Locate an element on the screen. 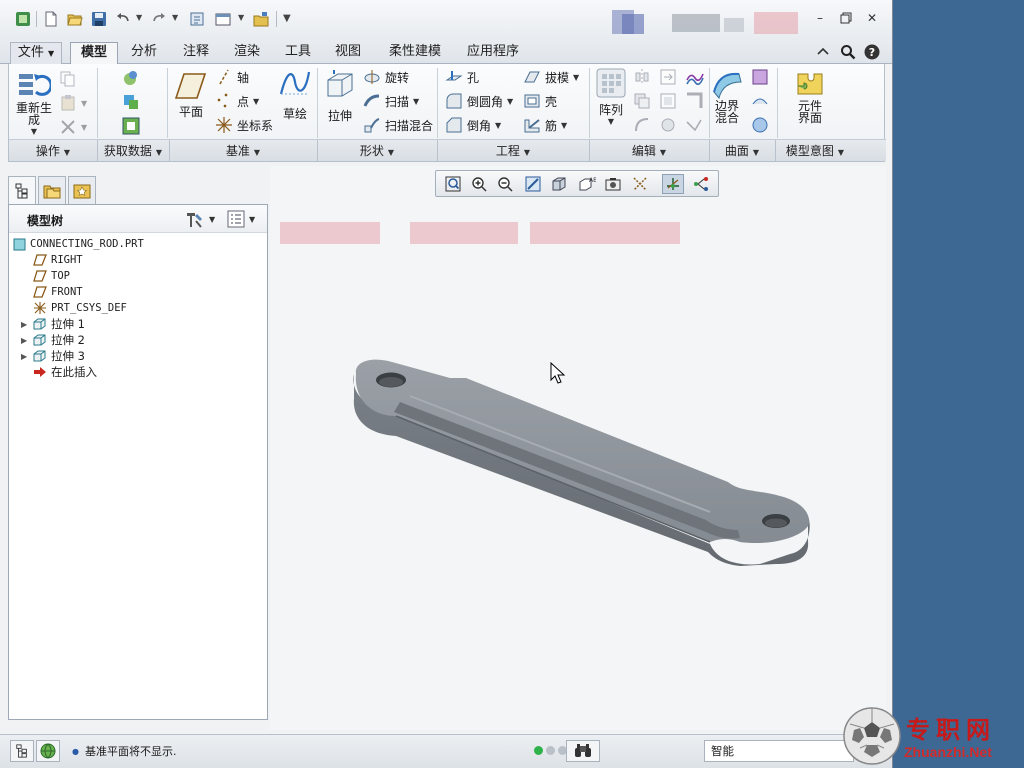 The width and height of the screenshot is (1024, 768). tree-item-extrude-1: 拉伸 1 is located at coordinates (59, 324).